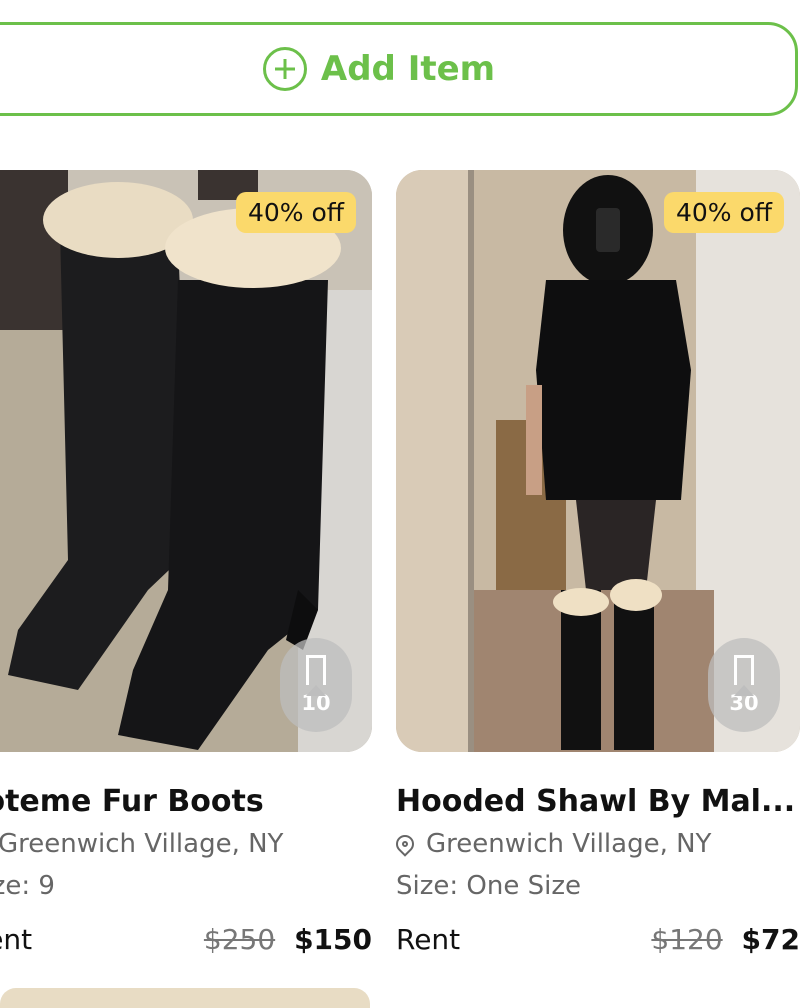 The image size is (801, 1008). I want to click on location-pin-icon, so click(405, 844).